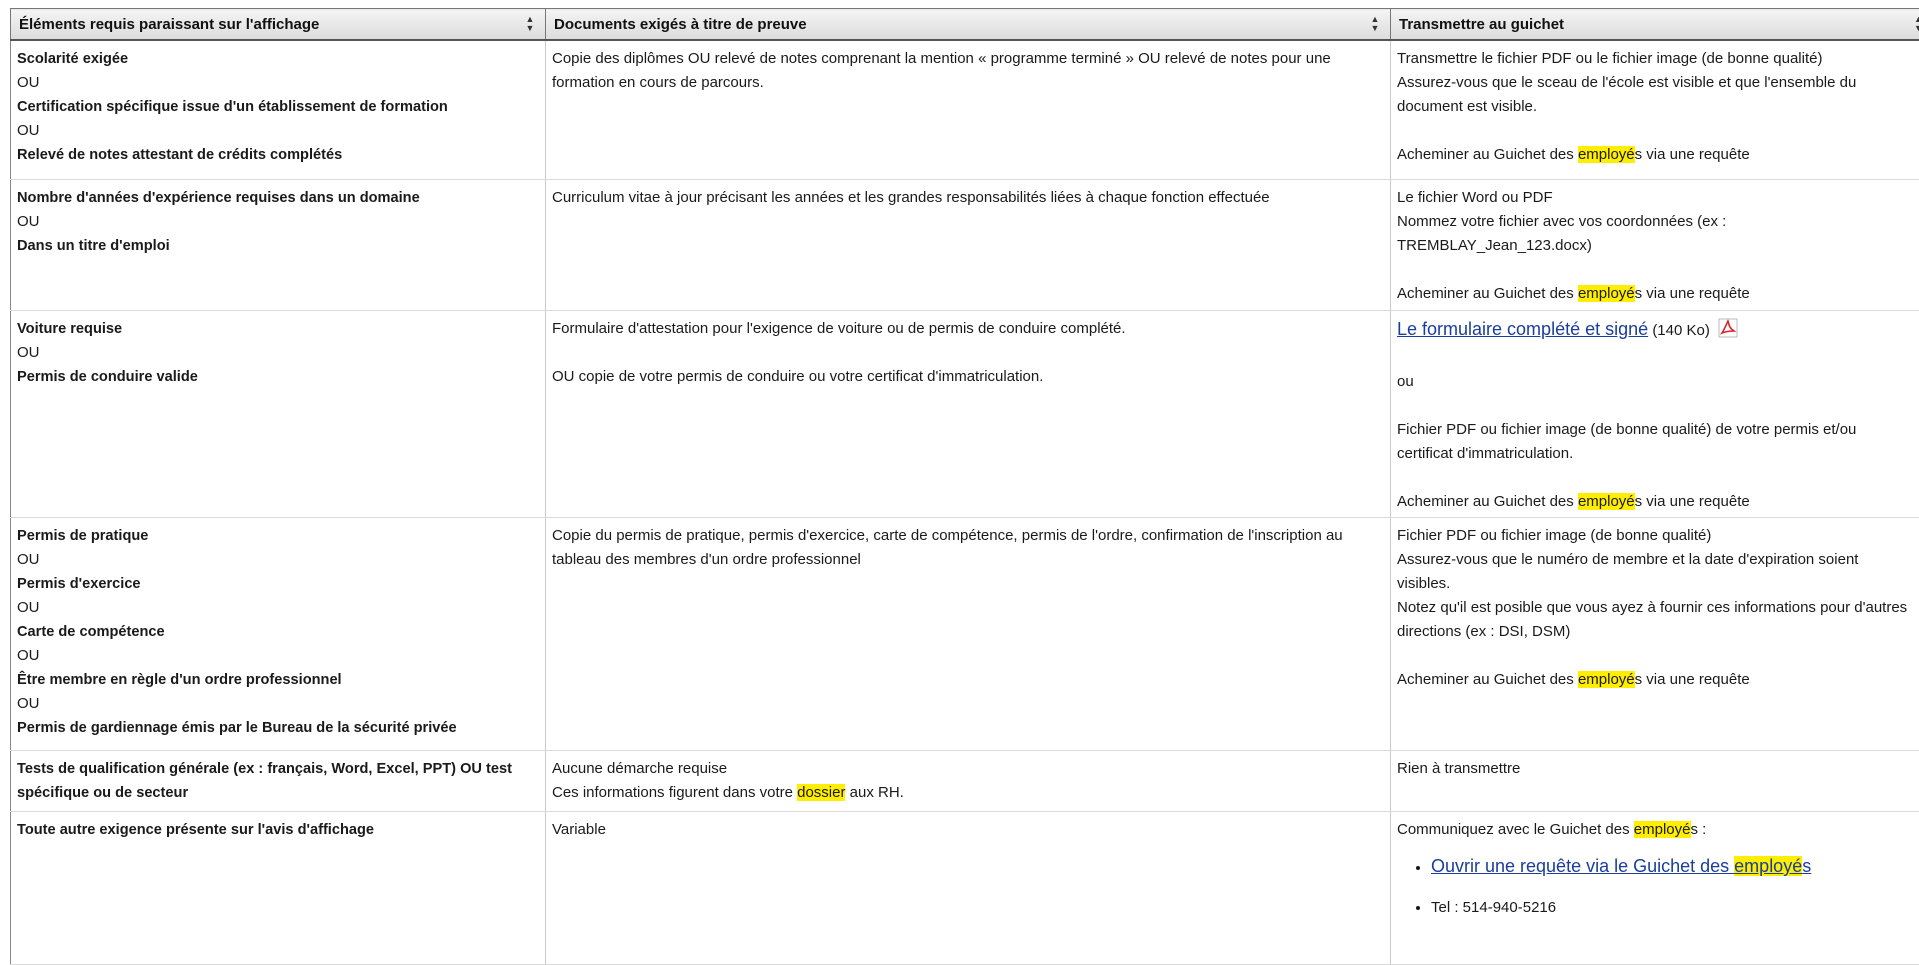 This screenshot has width=1919, height=965. I want to click on column-header-label: Transmettre au guichet, so click(1481, 24).